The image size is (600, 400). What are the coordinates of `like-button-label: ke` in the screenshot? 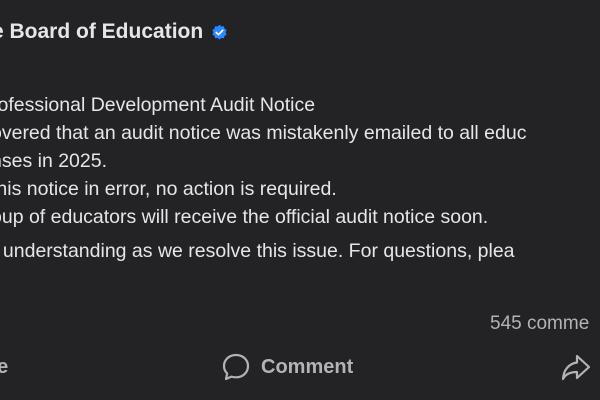 It's located at (4, 367).